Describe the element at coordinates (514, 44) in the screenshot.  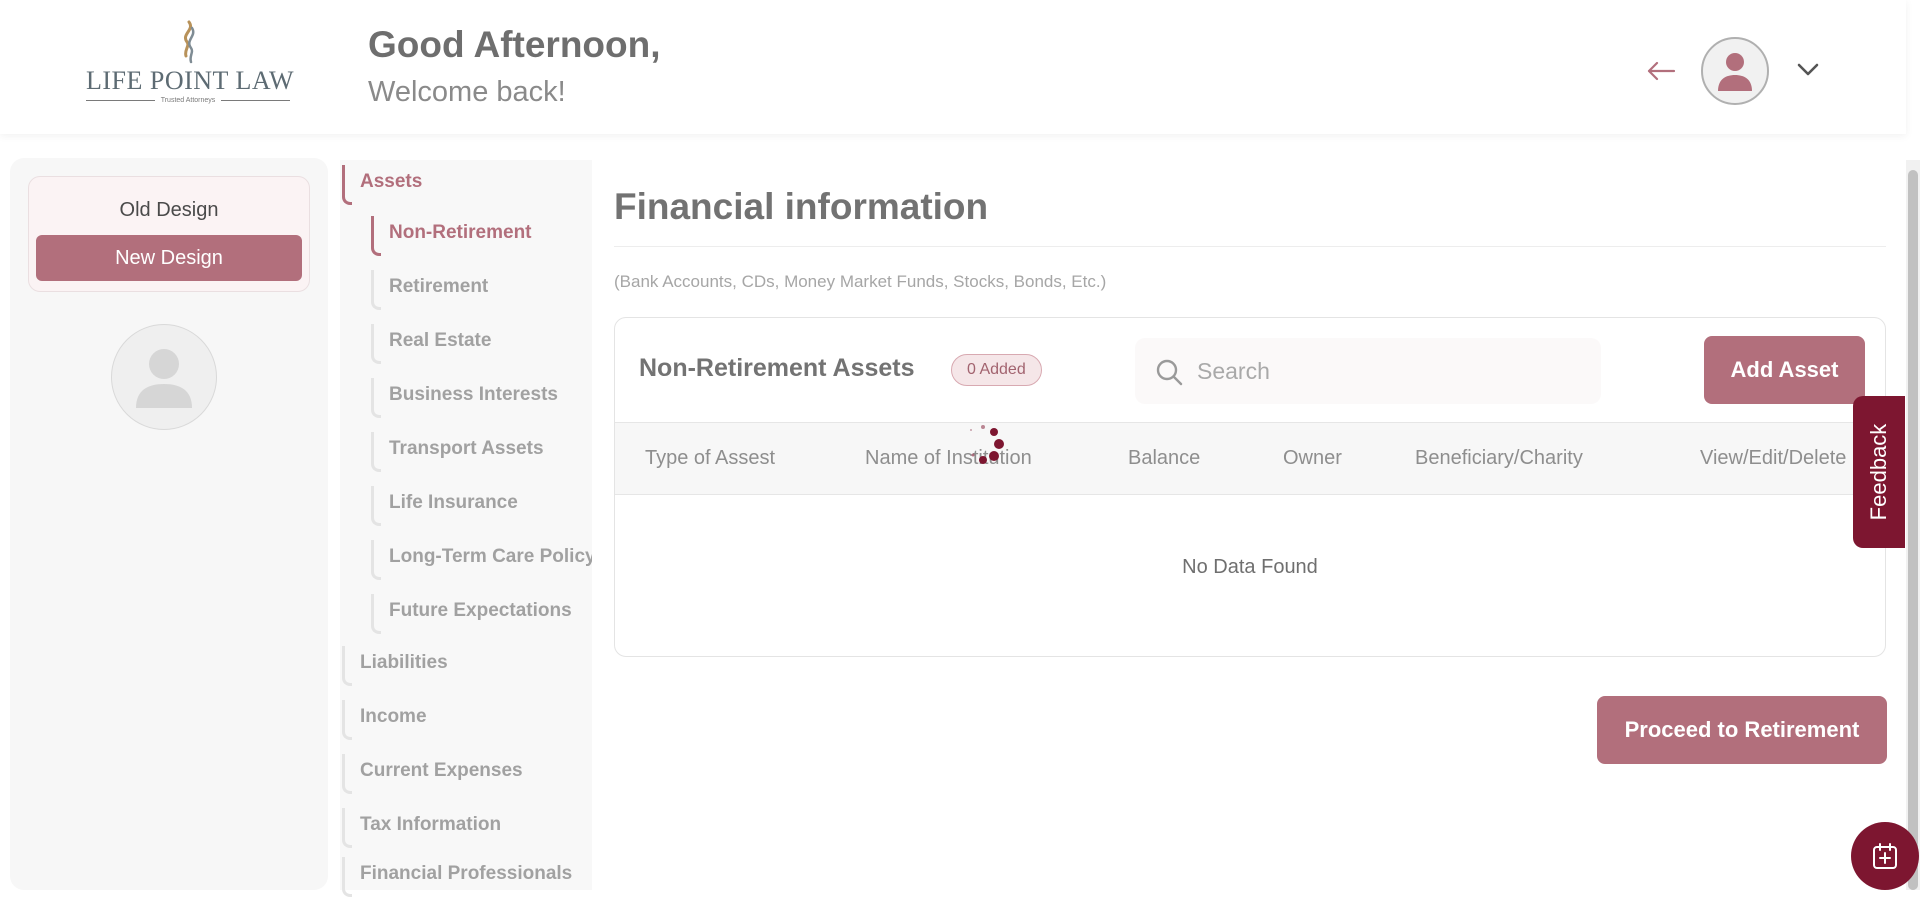
I see `greeting-title: Good Afternoon,` at that location.